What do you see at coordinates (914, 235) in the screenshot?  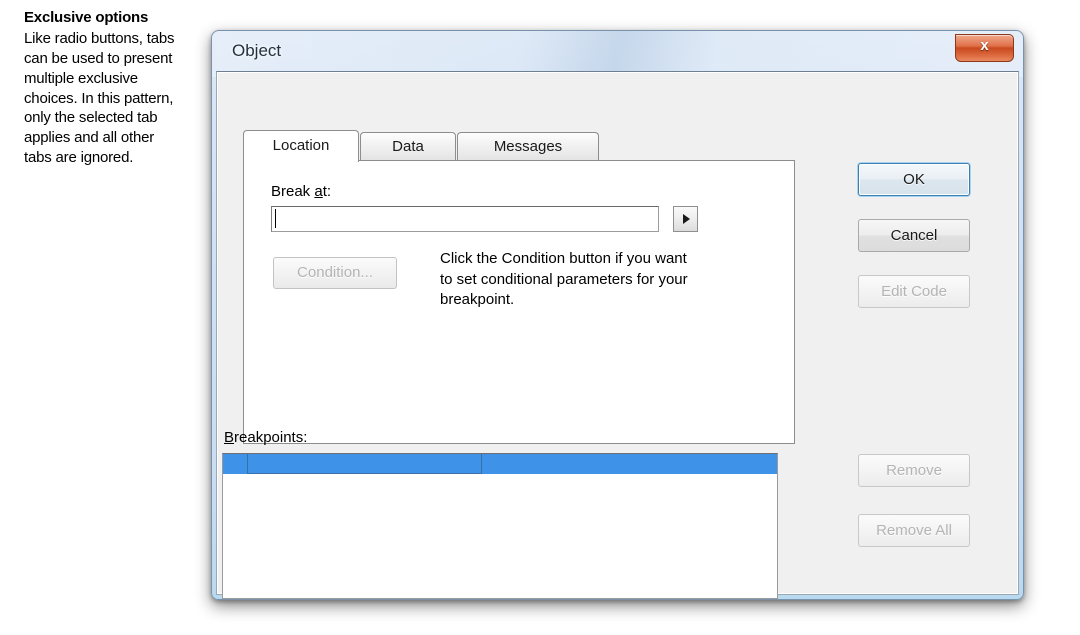 I see `cancel-button: Cancel` at bounding box center [914, 235].